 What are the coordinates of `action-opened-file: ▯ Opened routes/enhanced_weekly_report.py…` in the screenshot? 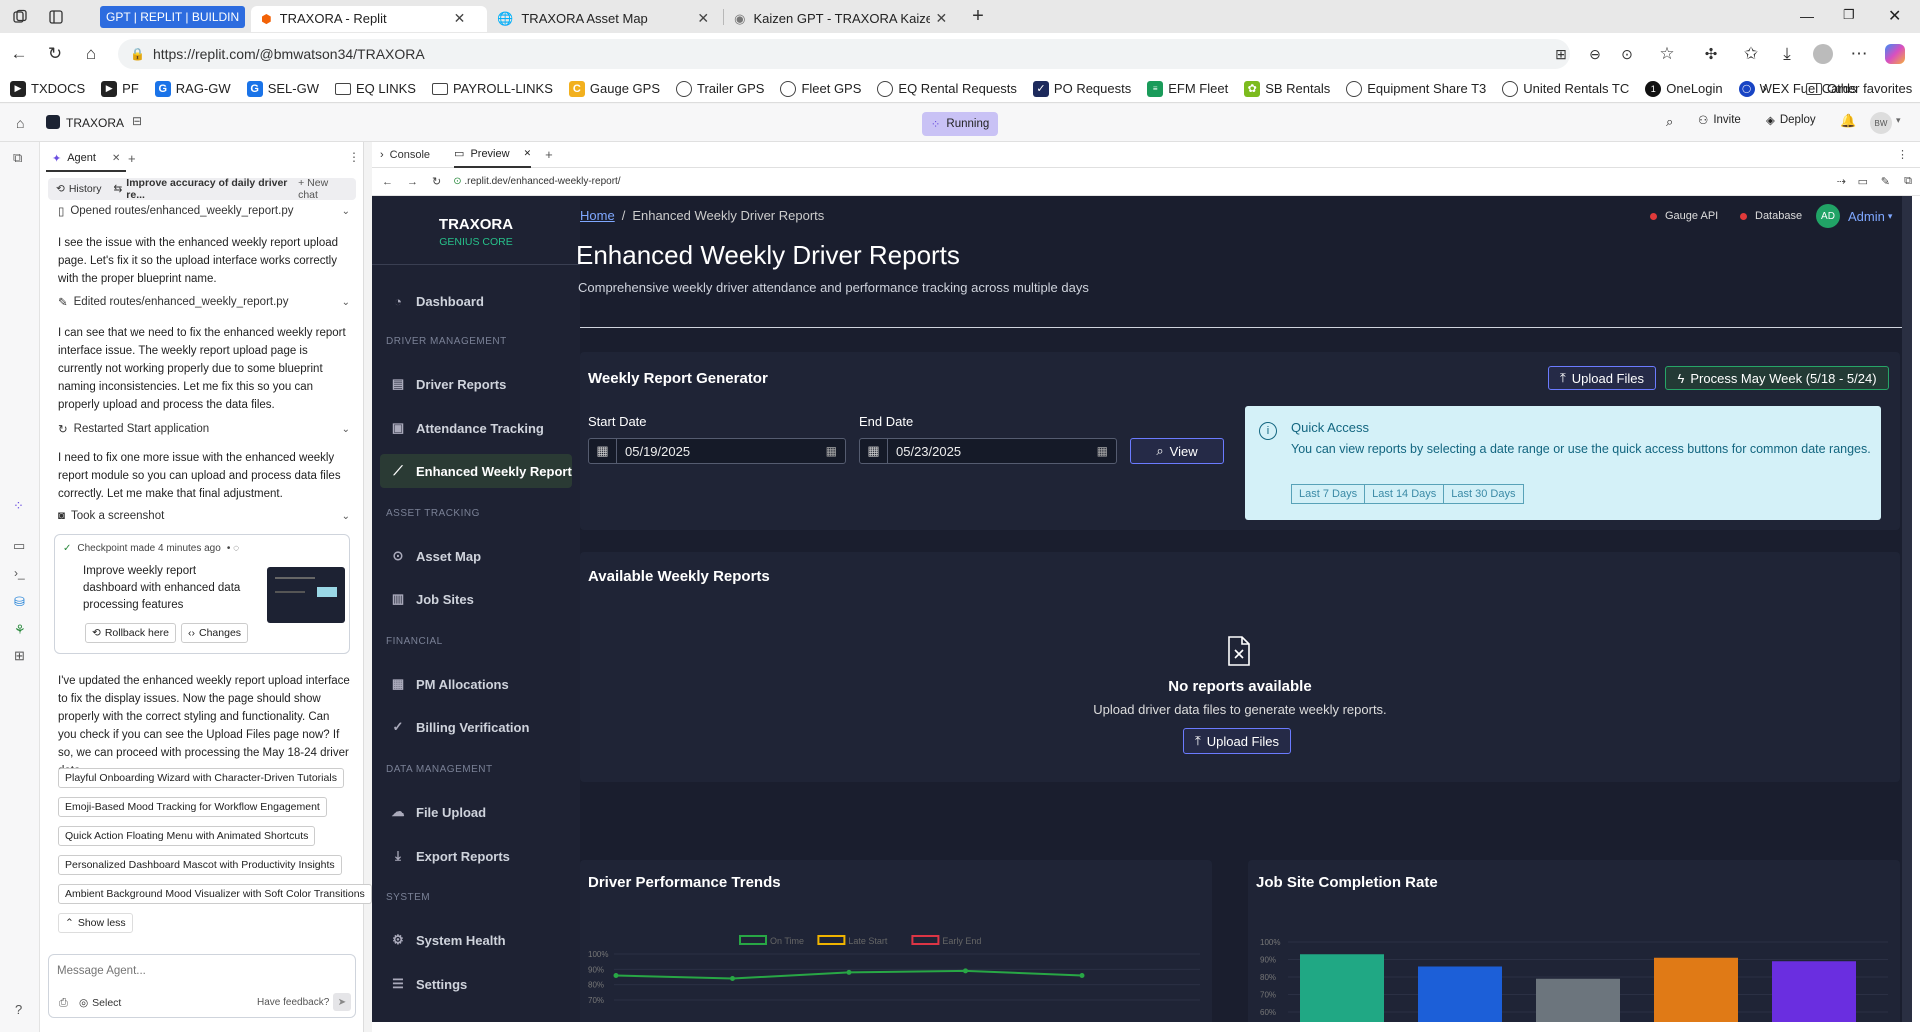 It's located at (204, 211).